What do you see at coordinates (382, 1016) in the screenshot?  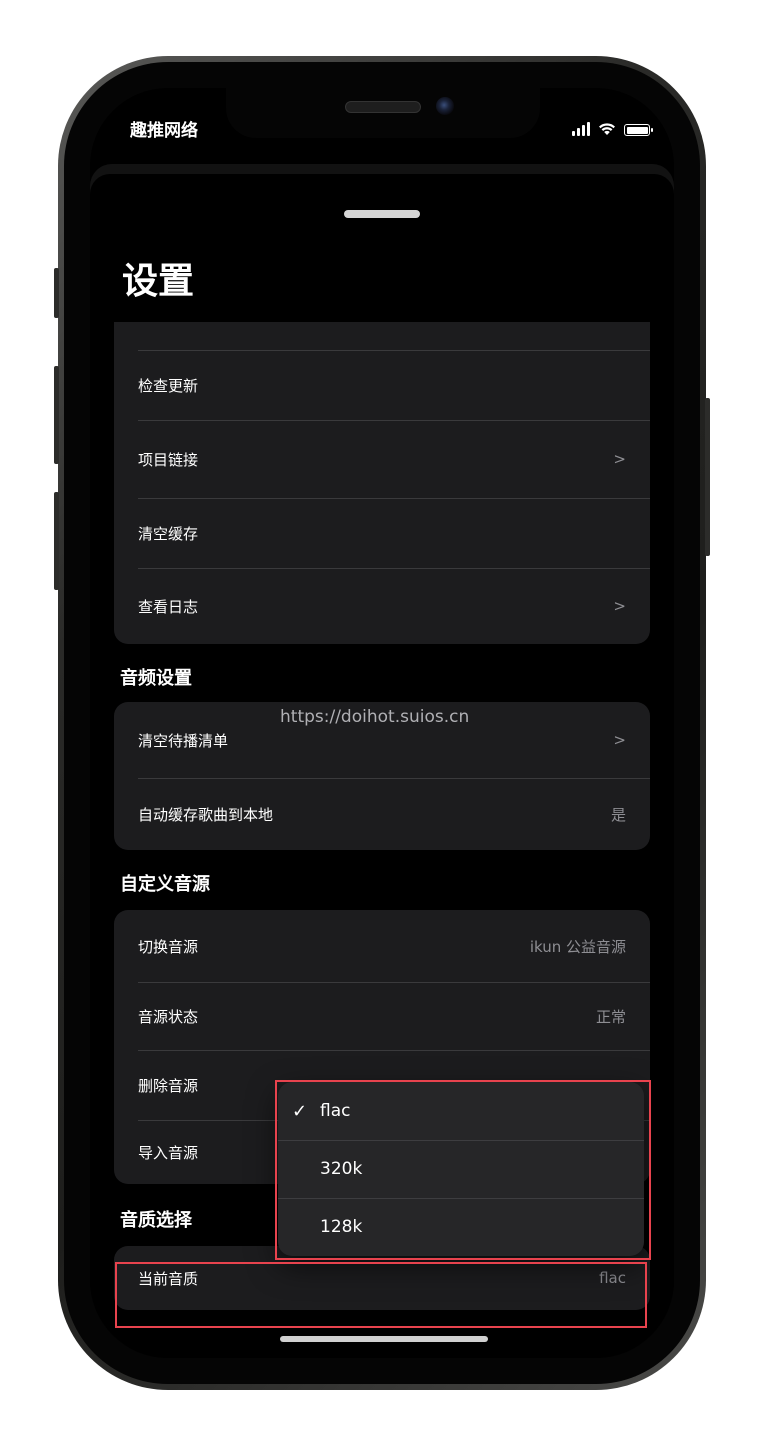 I see `source-status-row: 音源状态 正常` at bounding box center [382, 1016].